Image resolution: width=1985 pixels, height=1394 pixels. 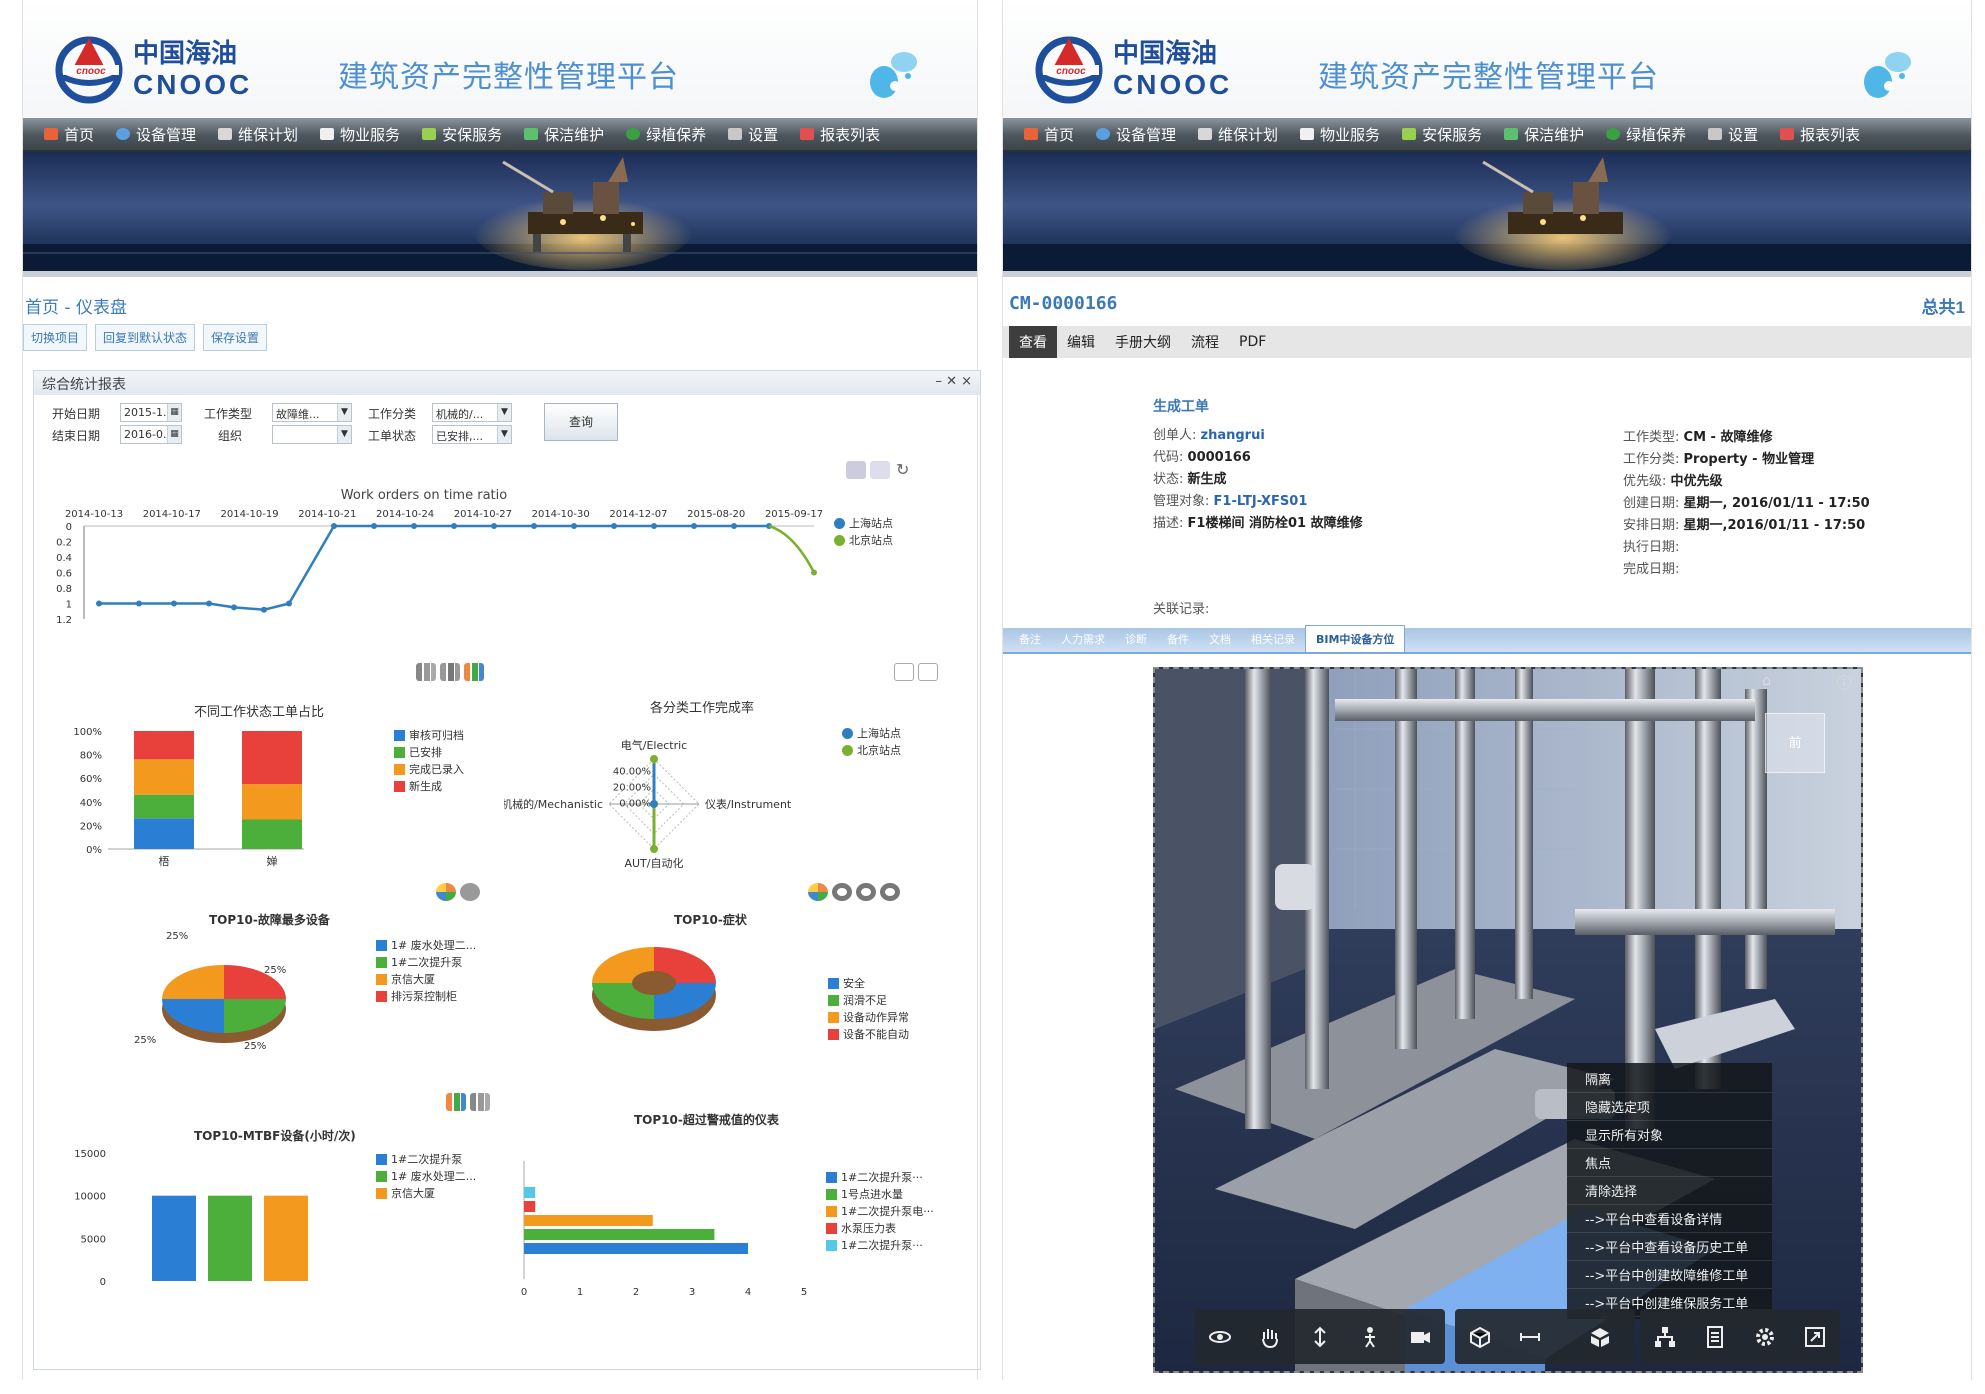 What do you see at coordinates (76, 308) in the screenshot?
I see `breadcrumb: 首页 - 仪表盘` at bounding box center [76, 308].